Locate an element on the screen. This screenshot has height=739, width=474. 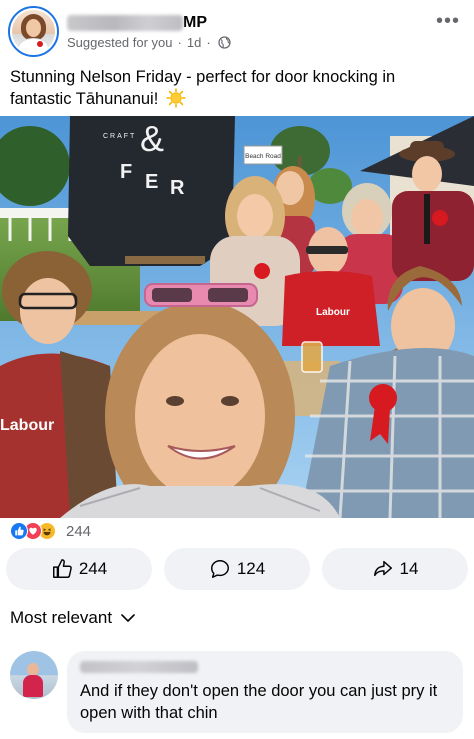
comment-sort-dropdown: Most relevant is located at coordinates (73, 618).